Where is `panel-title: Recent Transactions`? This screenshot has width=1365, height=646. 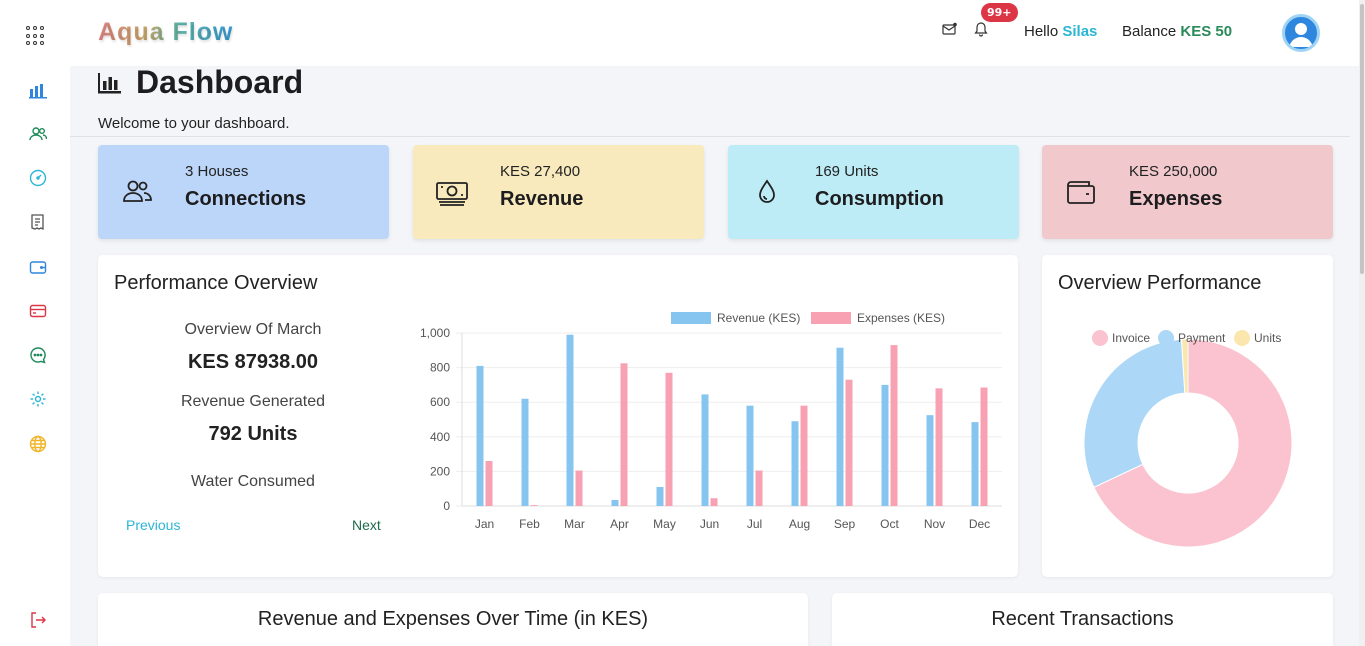 panel-title: Recent Transactions is located at coordinates (1082, 619).